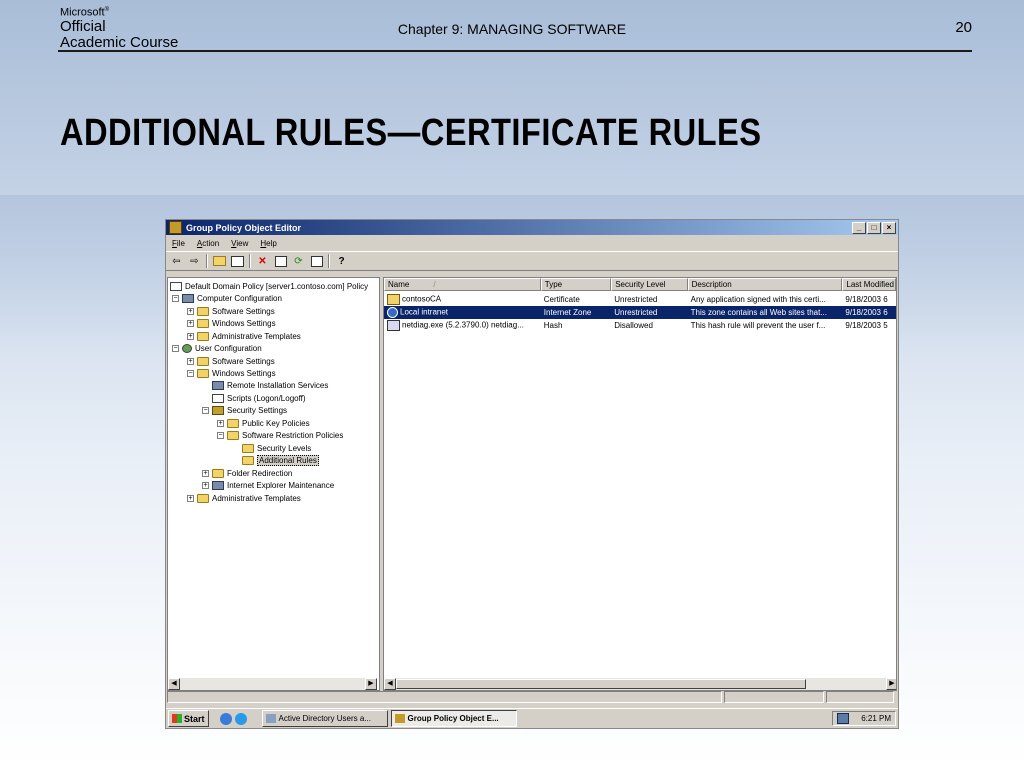 This screenshot has width=1024, height=768. I want to click on close-button: ×, so click(889, 228).